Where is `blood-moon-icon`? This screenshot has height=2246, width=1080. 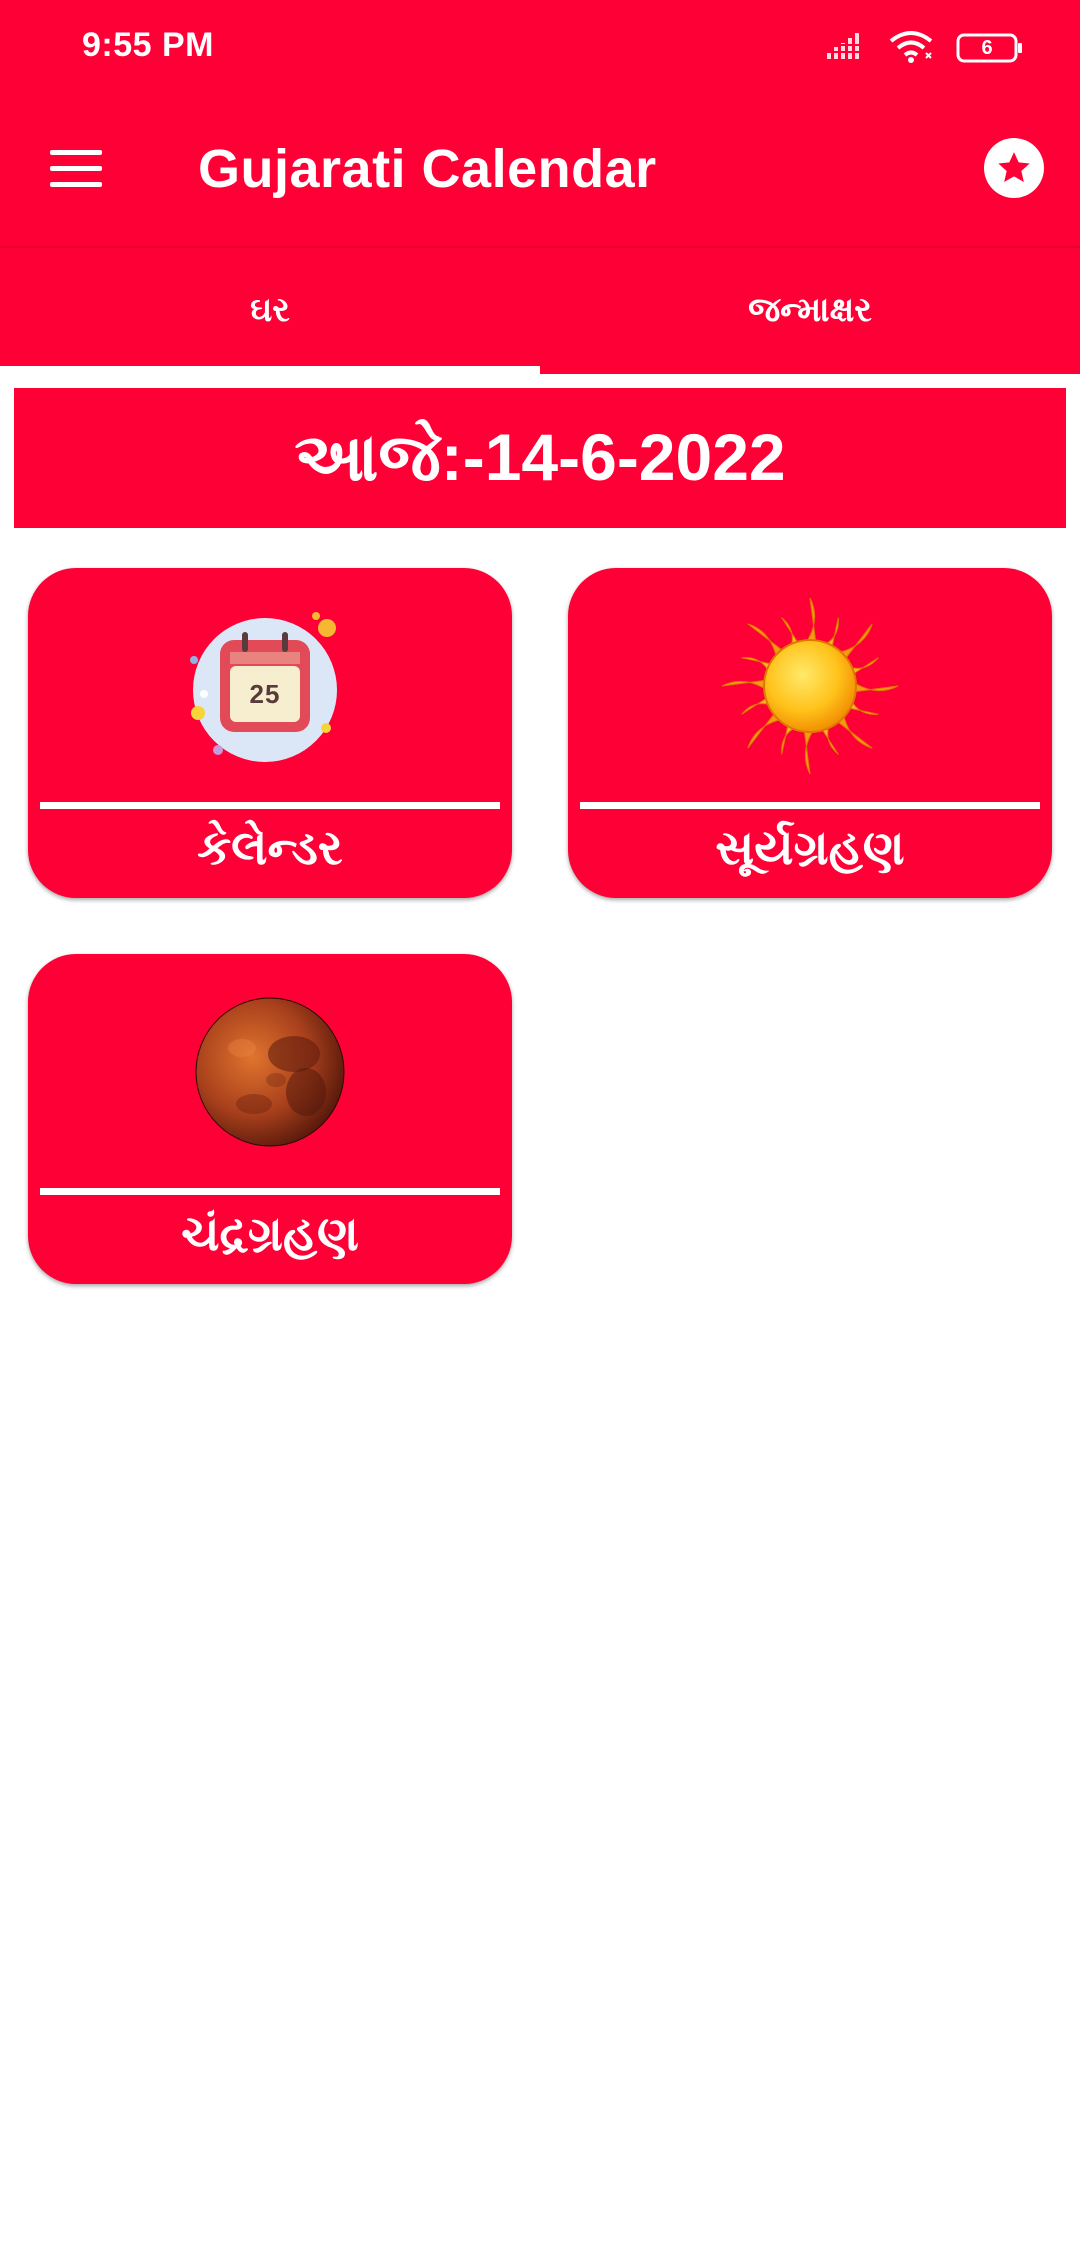 blood-moon-icon is located at coordinates (270, 1074).